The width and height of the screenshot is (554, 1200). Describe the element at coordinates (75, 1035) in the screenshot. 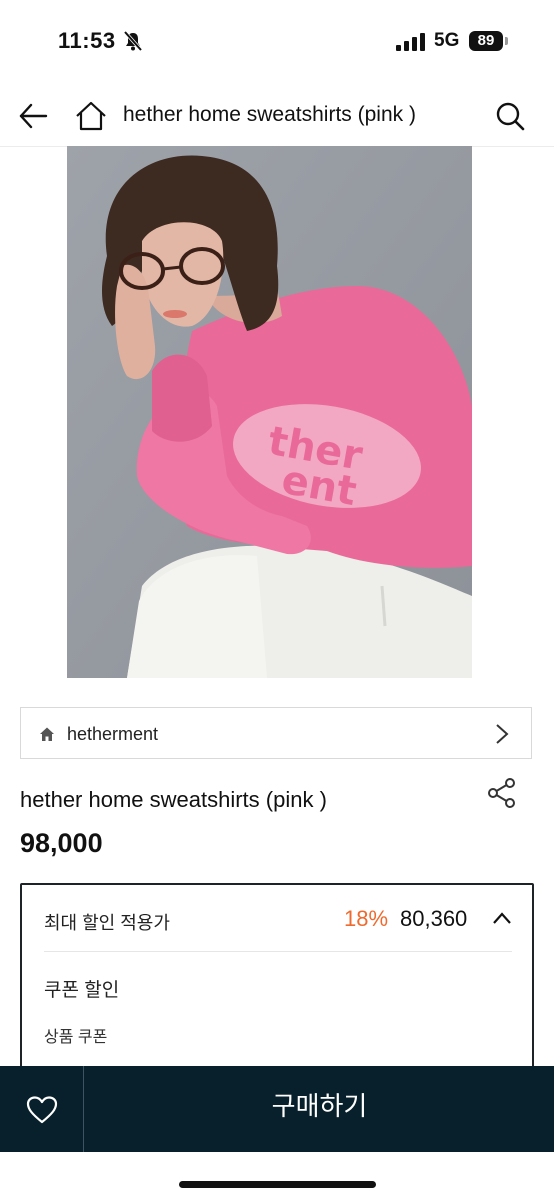

I see `product-coupon-label: 상품 쿠폰` at that location.